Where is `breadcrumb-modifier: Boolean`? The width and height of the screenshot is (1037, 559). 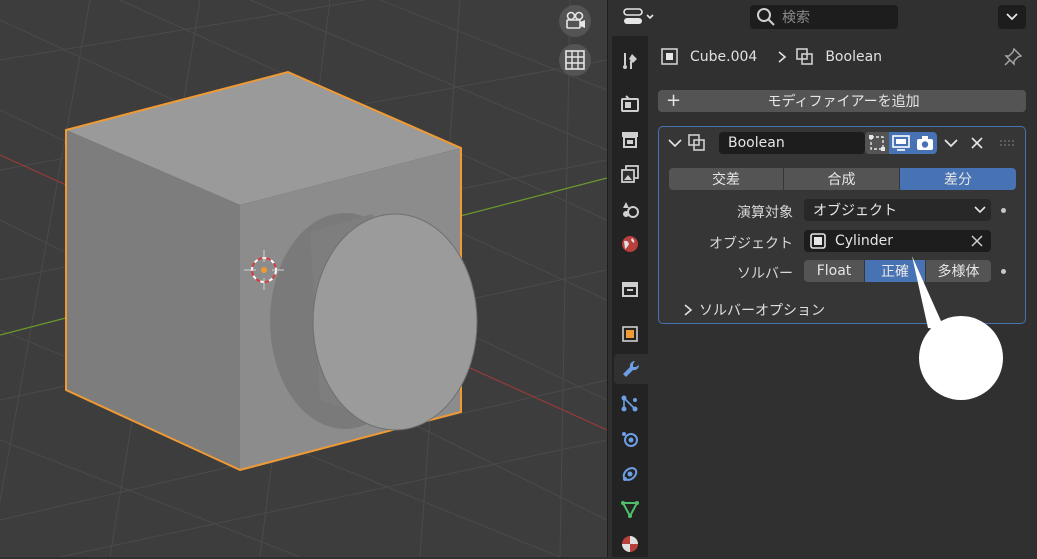 breadcrumb-modifier: Boolean is located at coordinates (854, 57).